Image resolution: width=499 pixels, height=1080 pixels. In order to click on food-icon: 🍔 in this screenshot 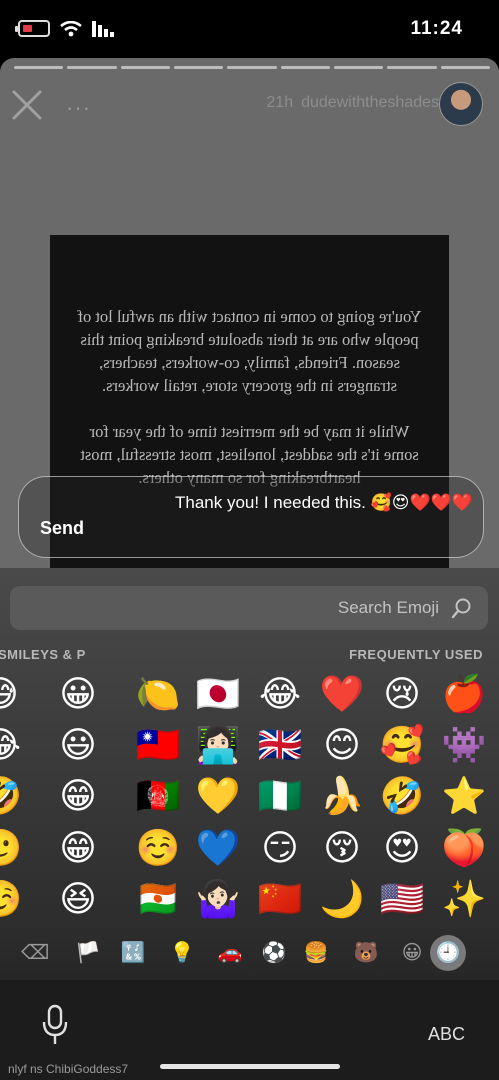, I will do `click(316, 953)`.